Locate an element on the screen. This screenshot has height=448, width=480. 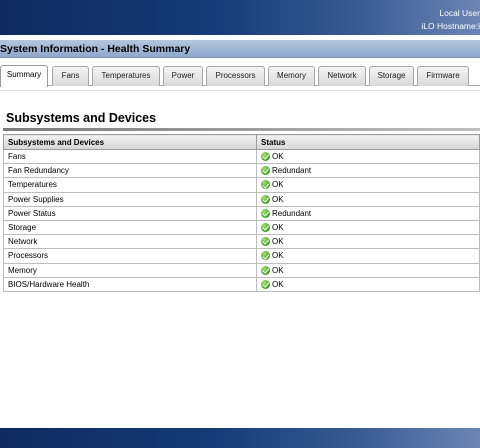
subsystem-name: Memory is located at coordinates (130, 270).